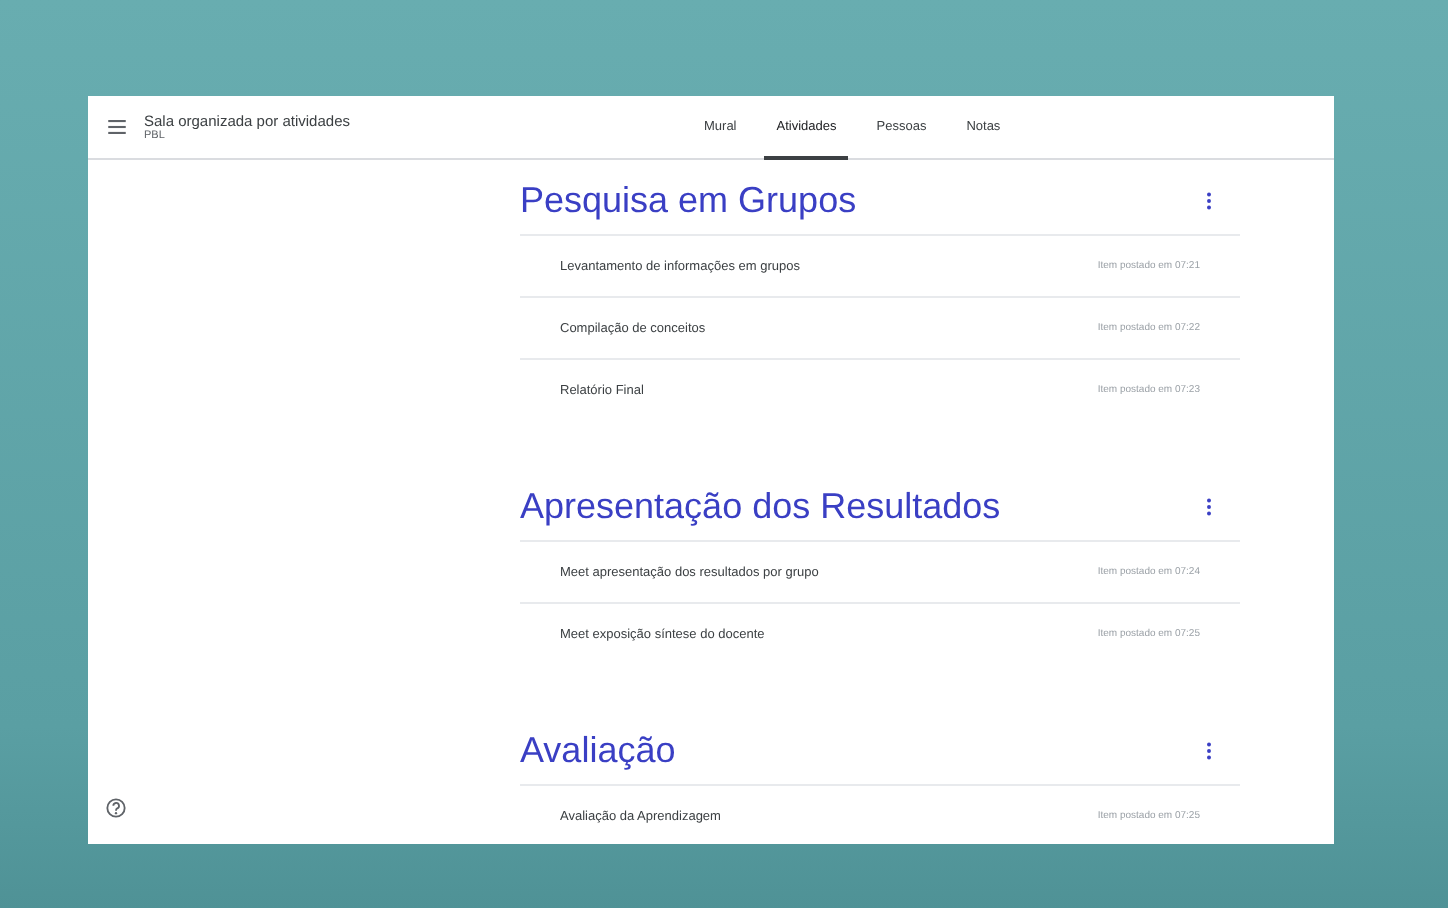  What do you see at coordinates (598, 750) in the screenshot?
I see `topic-heading: Avaliação` at bounding box center [598, 750].